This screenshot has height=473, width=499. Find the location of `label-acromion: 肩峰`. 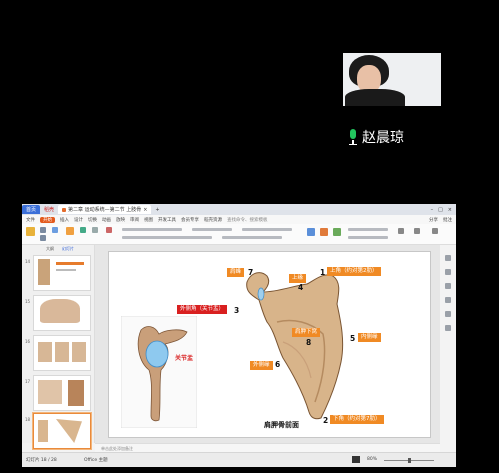

label-acromion: 肩峰 is located at coordinates (236, 272).